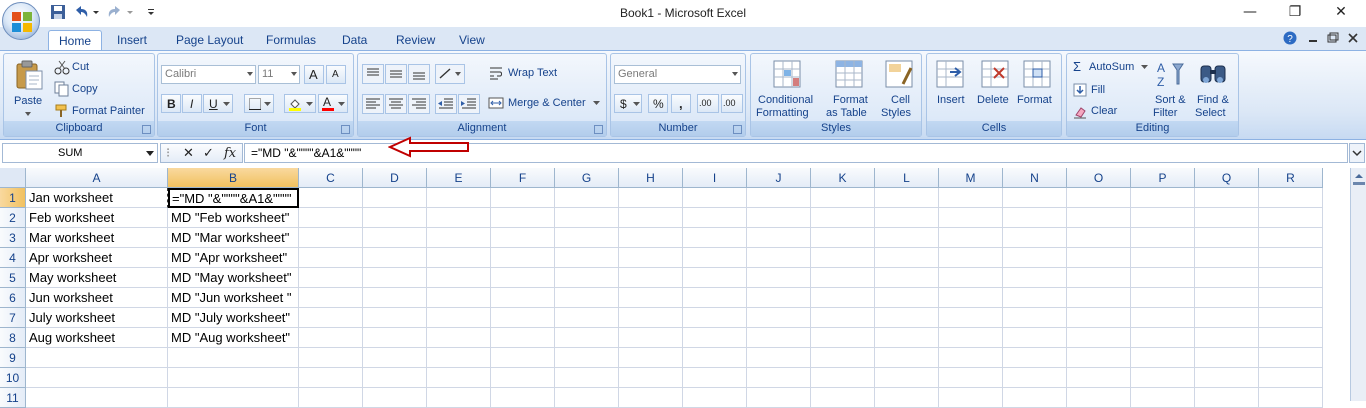 This screenshot has width=1366, height=408. Describe the element at coordinates (1358, 284) in the screenshot. I see `vertical-scrollbar` at that location.